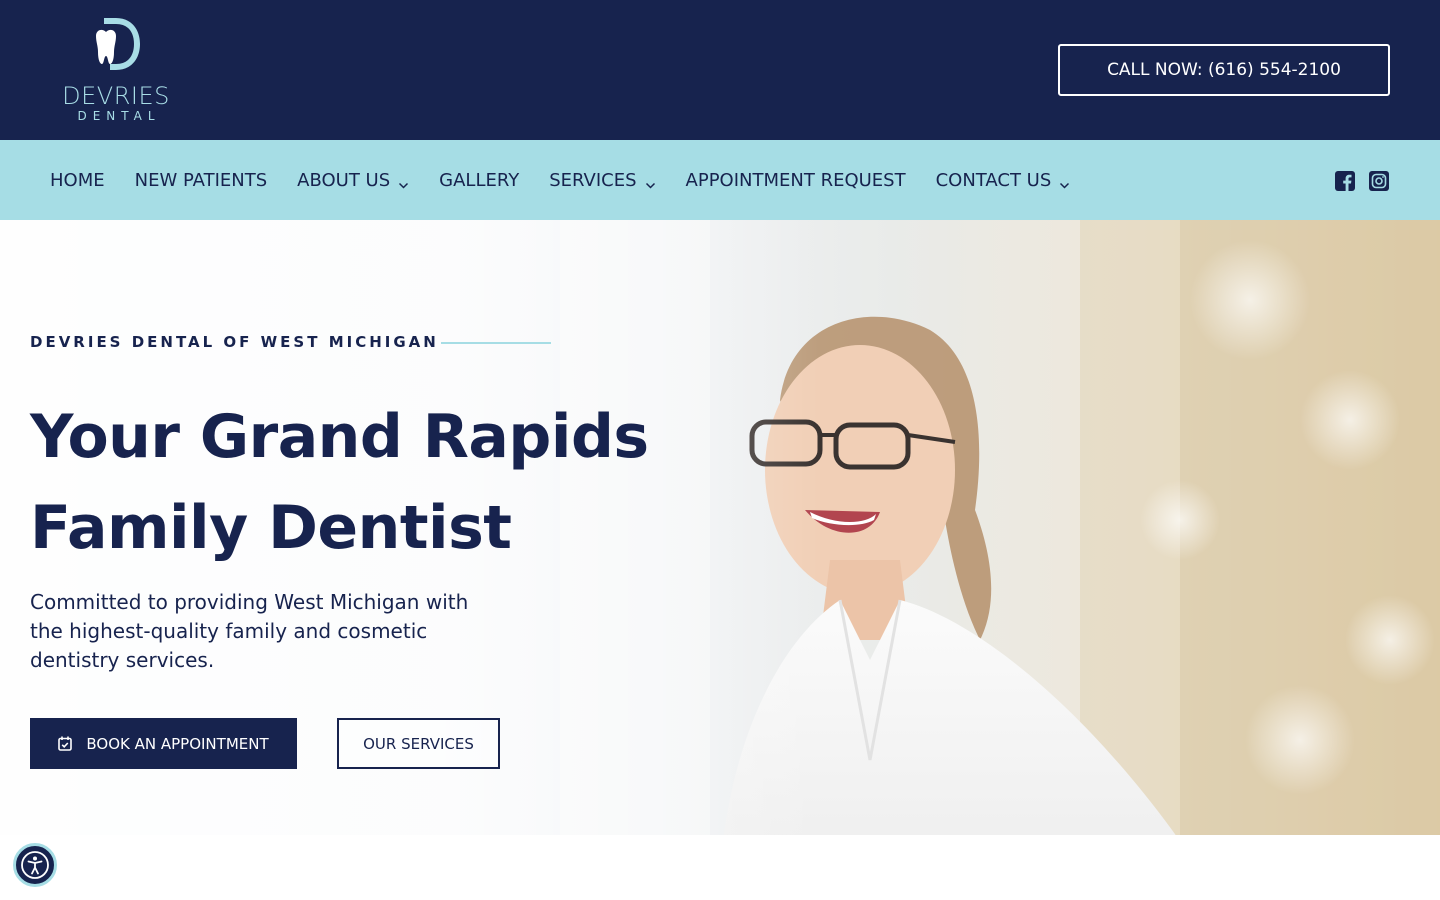 The height and width of the screenshot is (900, 1440). Describe the element at coordinates (1345, 181) in the screenshot. I see `facebook-icon` at that location.